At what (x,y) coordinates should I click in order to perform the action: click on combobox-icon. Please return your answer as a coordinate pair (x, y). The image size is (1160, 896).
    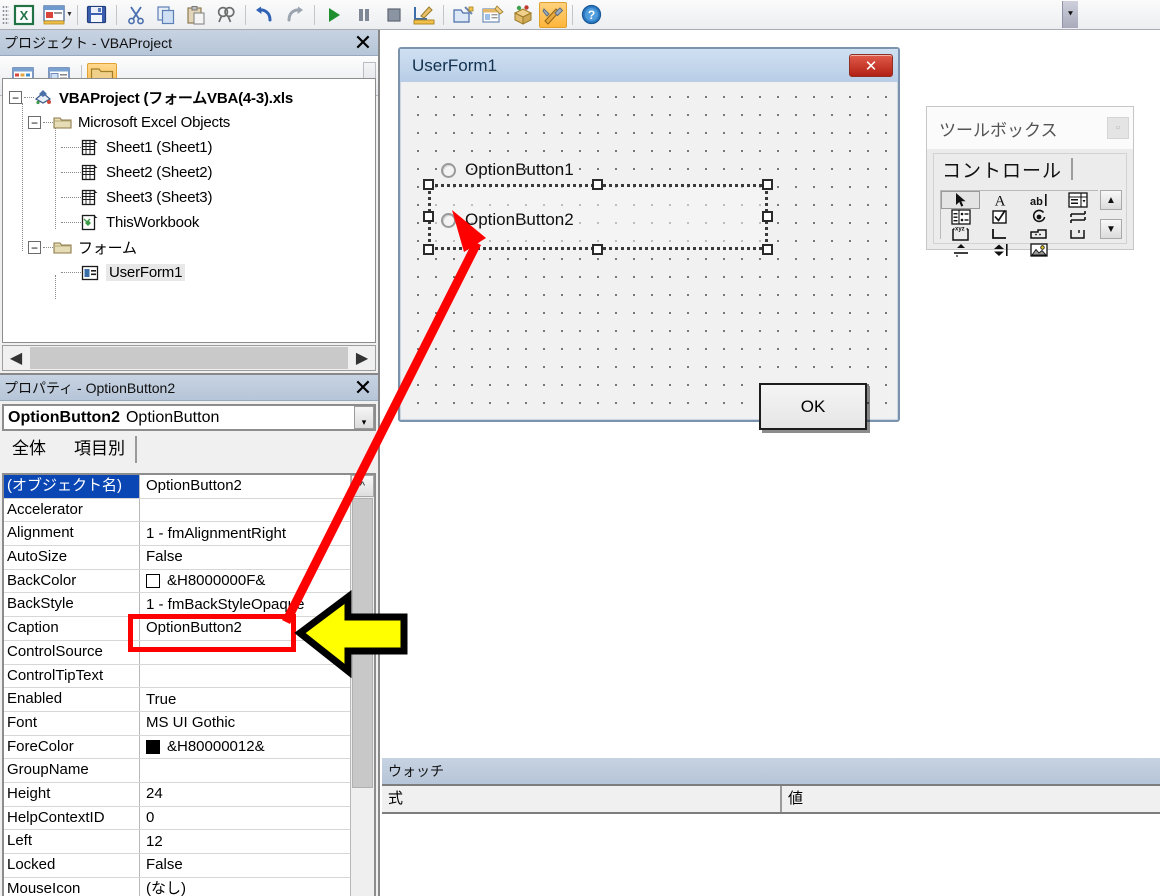
    Looking at the image, I should click on (1078, 200).